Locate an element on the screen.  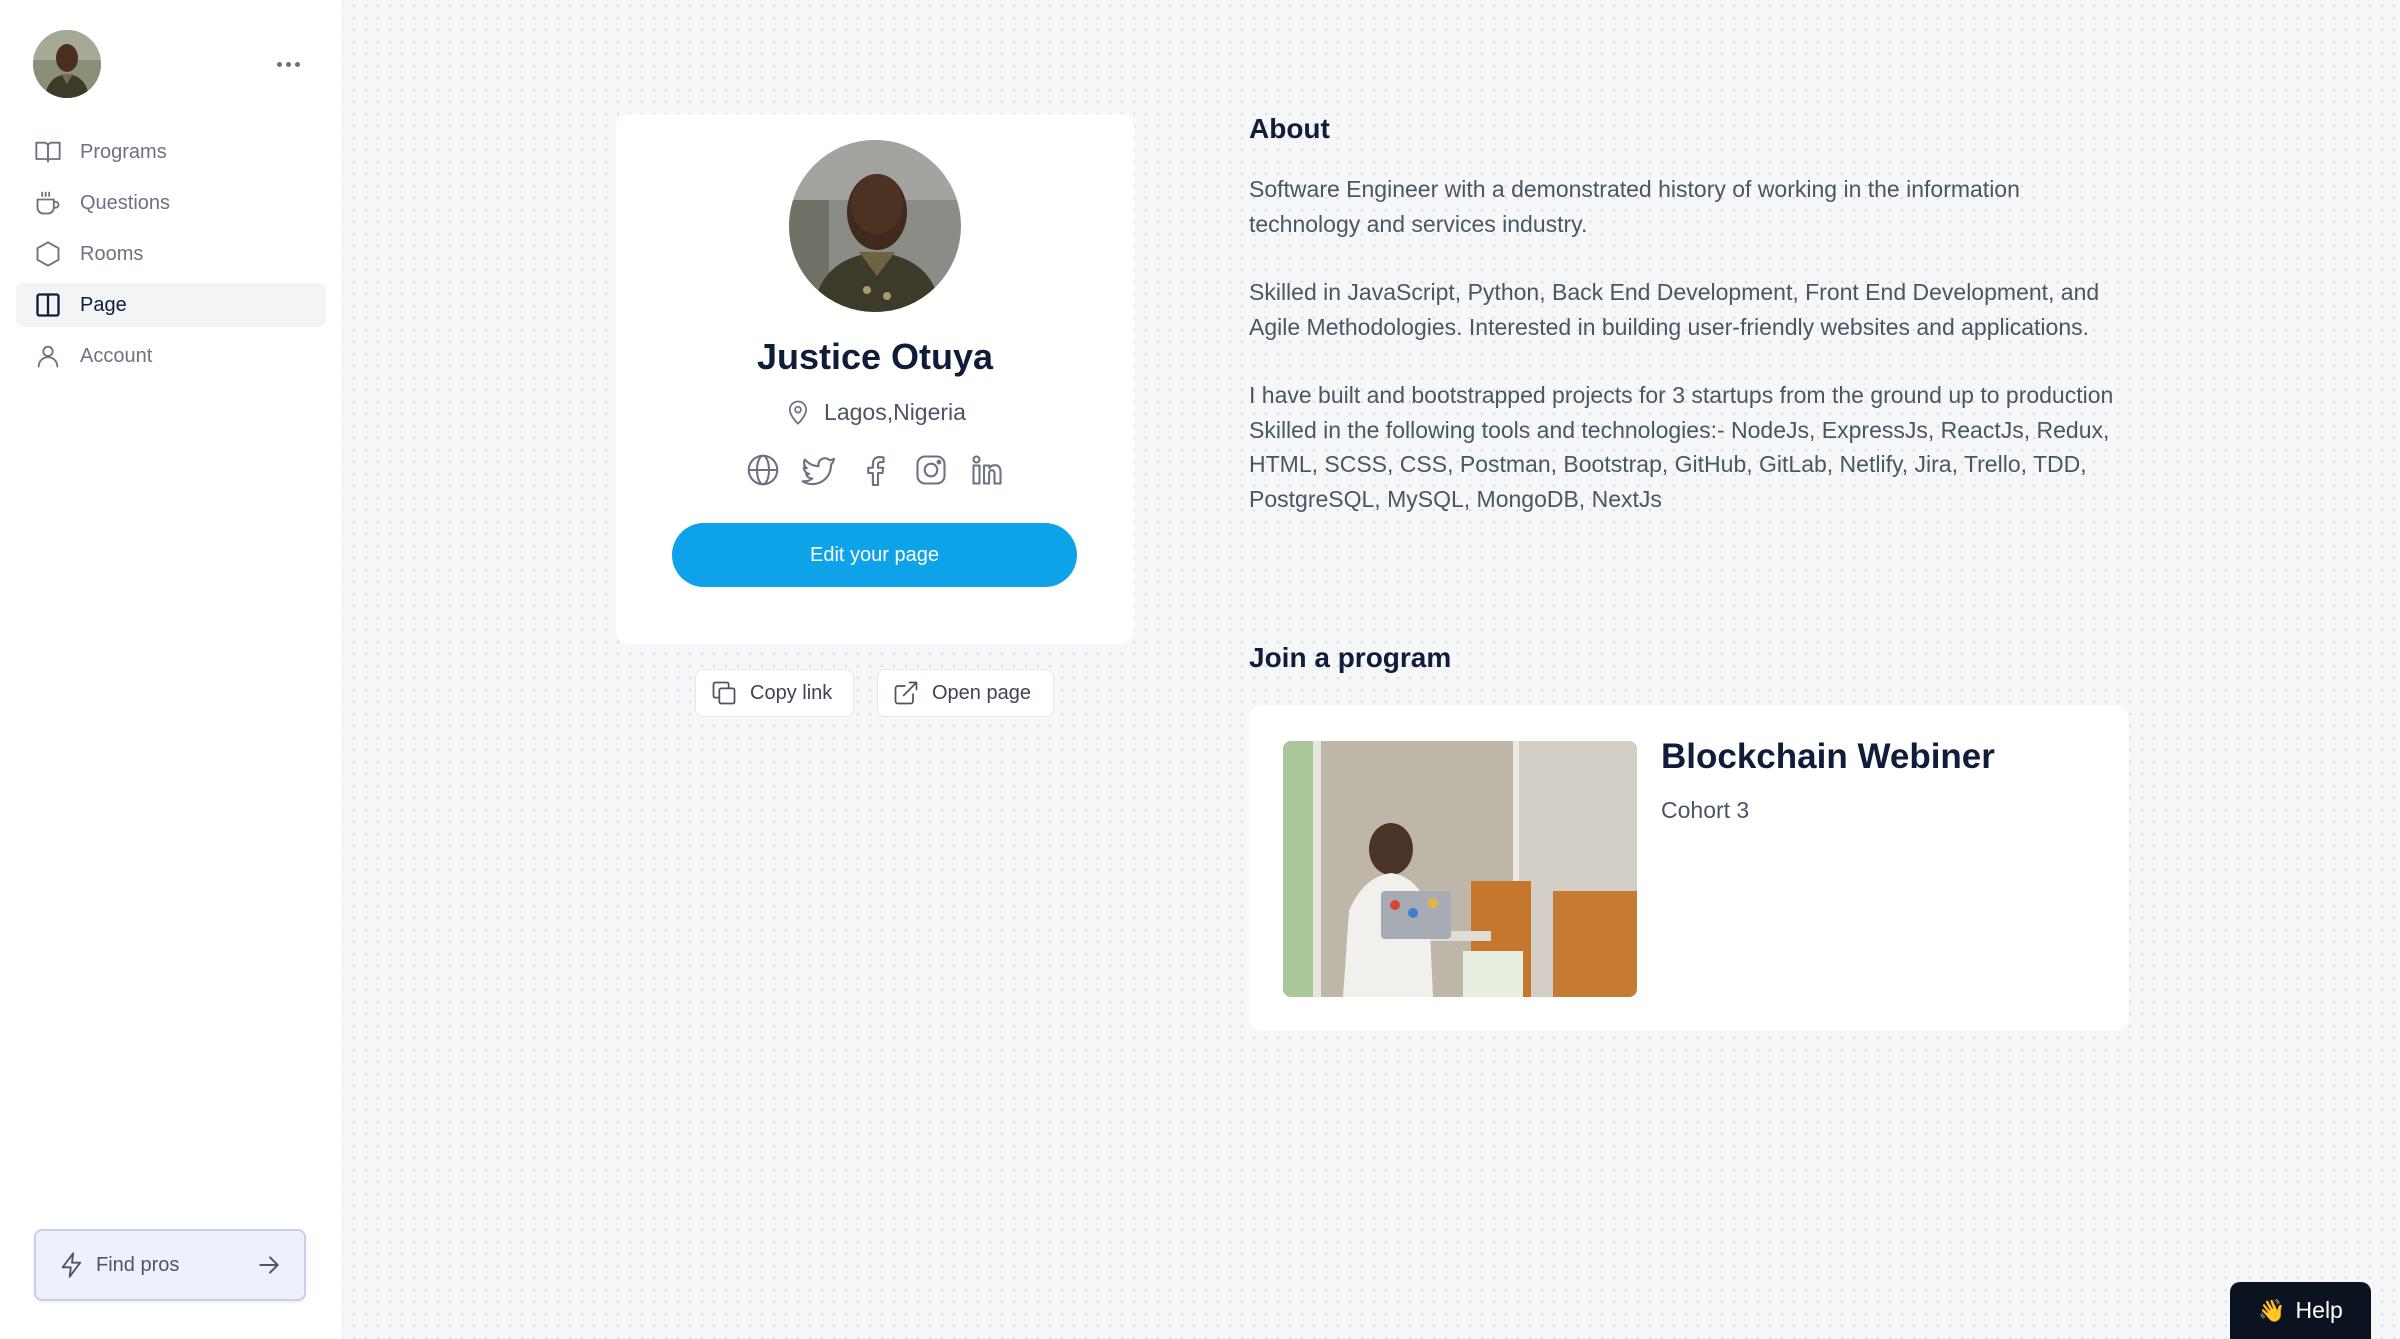
linkedin-icon is located at coordinates (987, 470).